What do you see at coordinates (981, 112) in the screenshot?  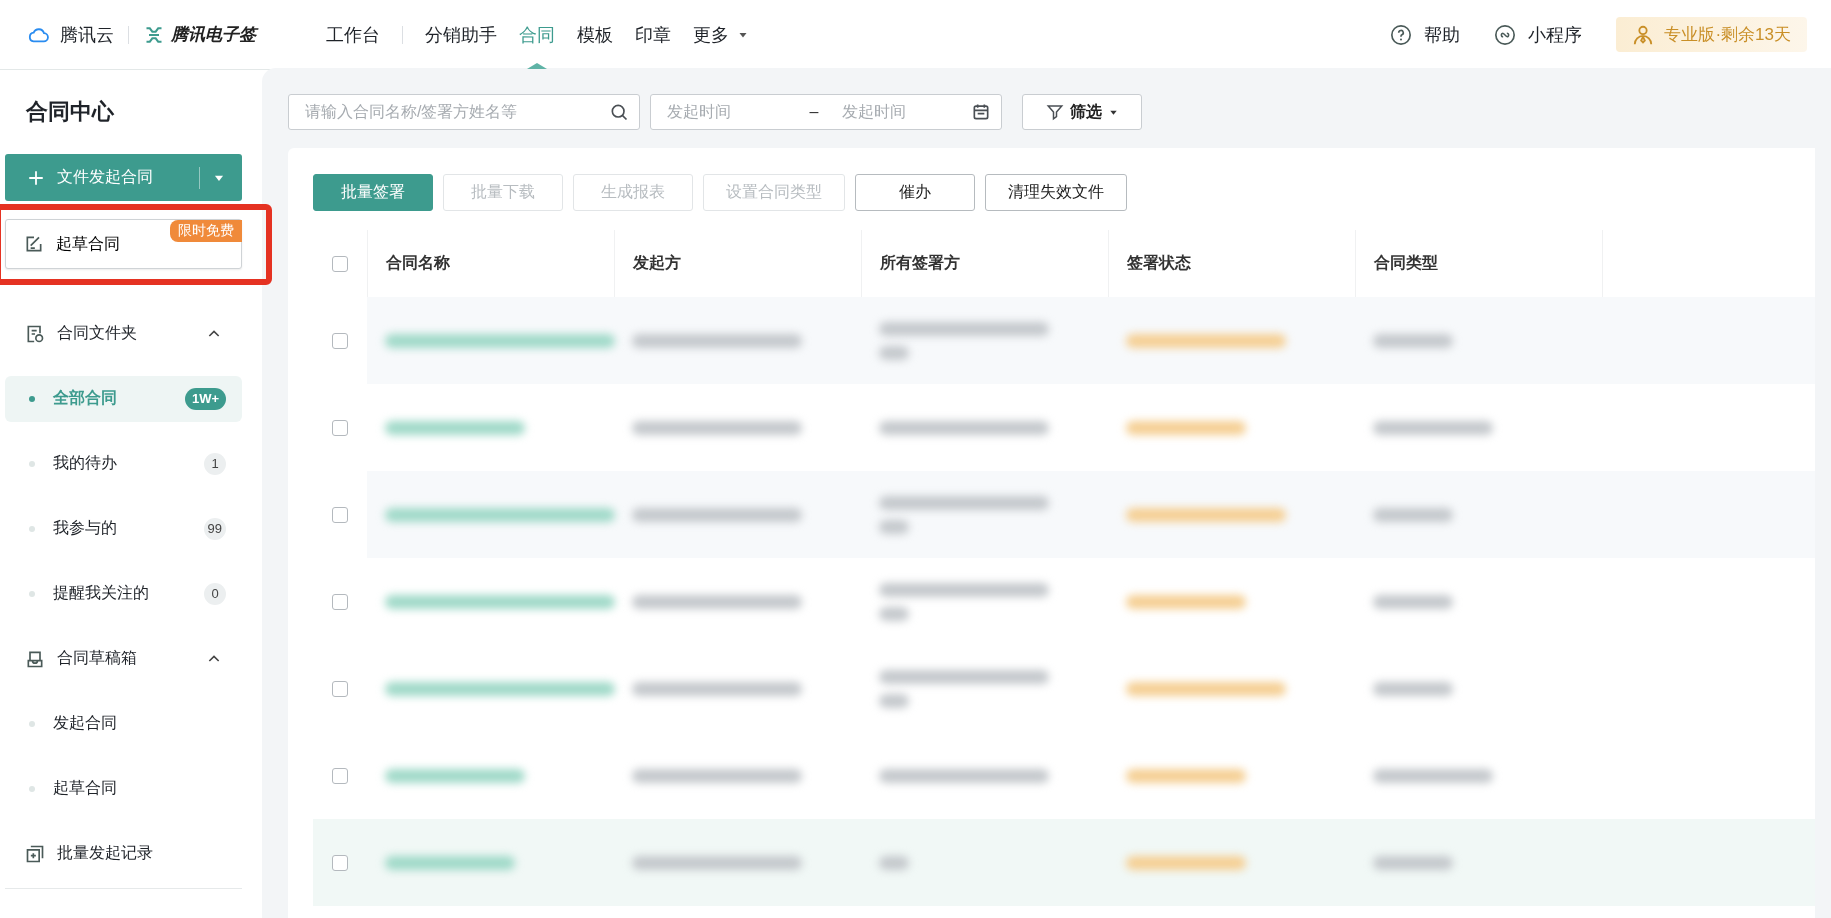 I see `calendar-icon` at bounding box center [981, 112].